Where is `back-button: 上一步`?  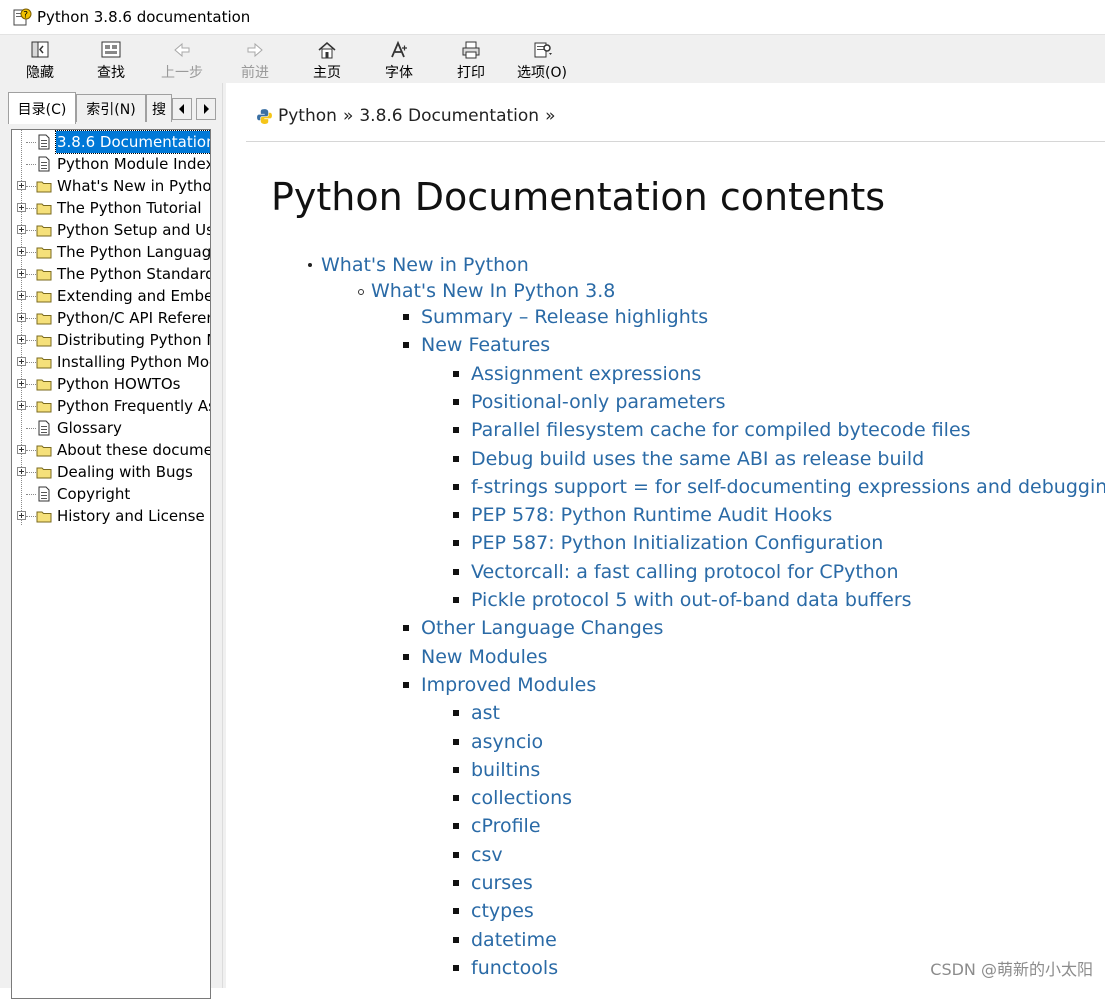 back-button: 上一步 is located at coordinates (182, 60).